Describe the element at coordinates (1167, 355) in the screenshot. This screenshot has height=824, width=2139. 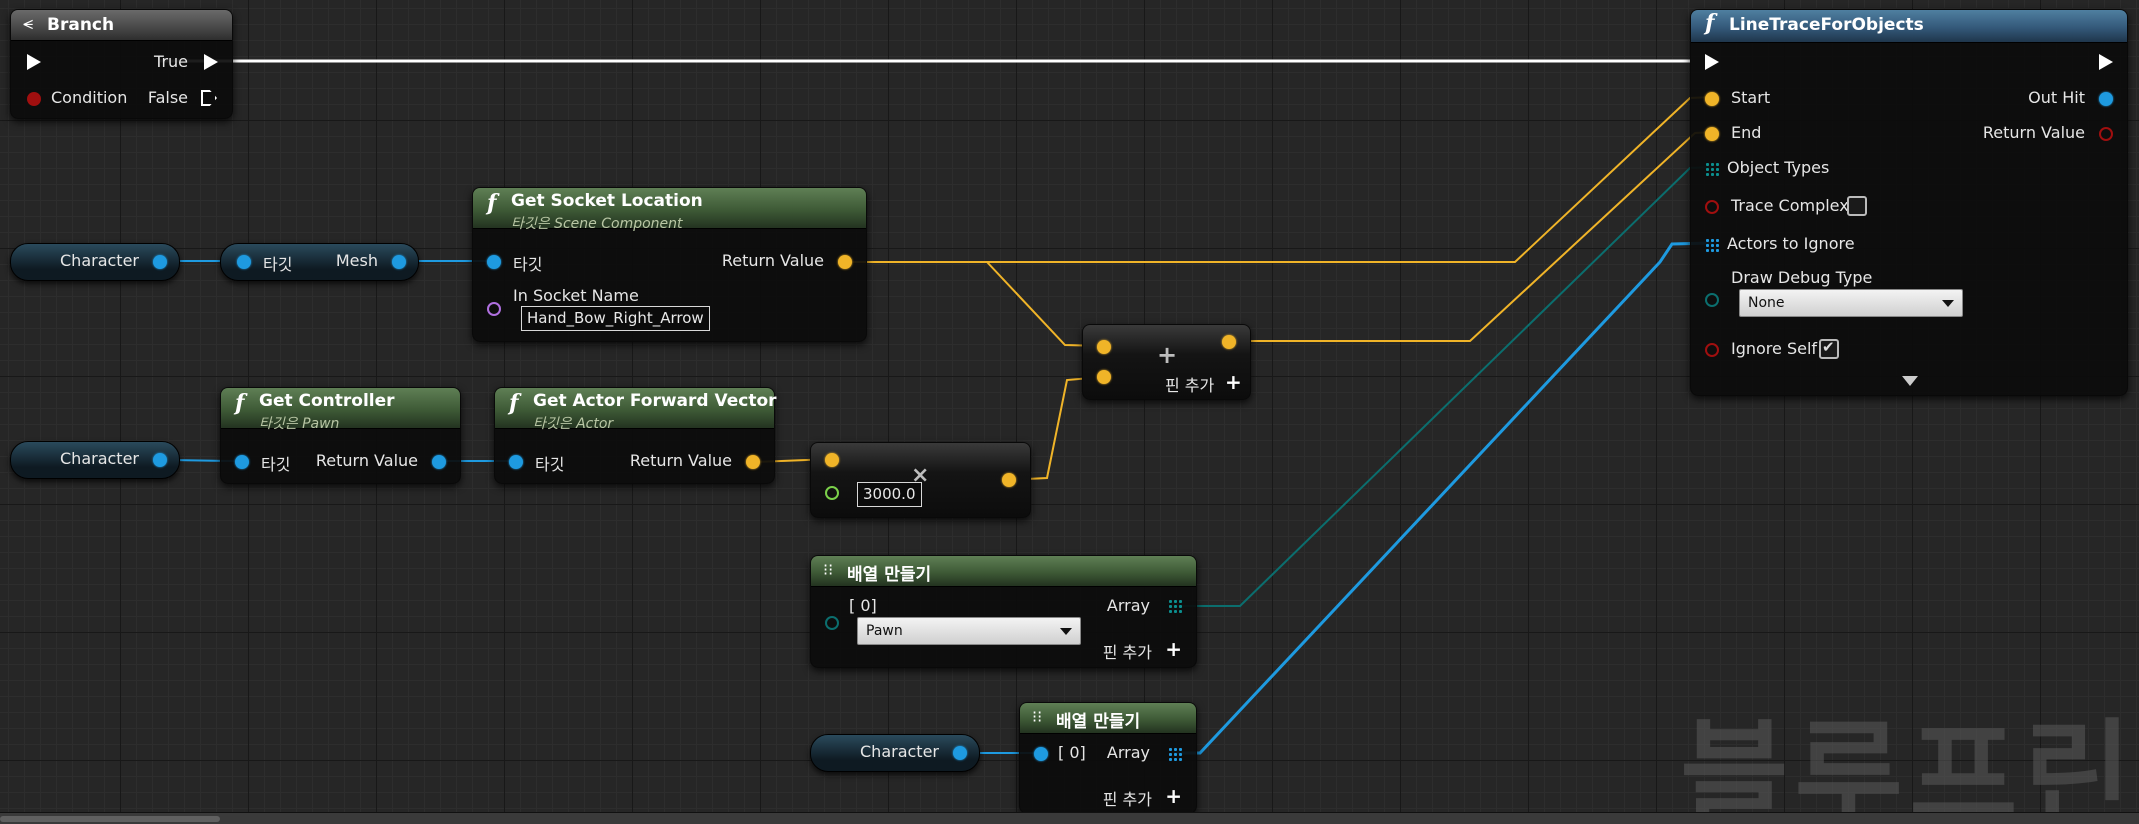
I see `add-operator-icon: +` at that location.